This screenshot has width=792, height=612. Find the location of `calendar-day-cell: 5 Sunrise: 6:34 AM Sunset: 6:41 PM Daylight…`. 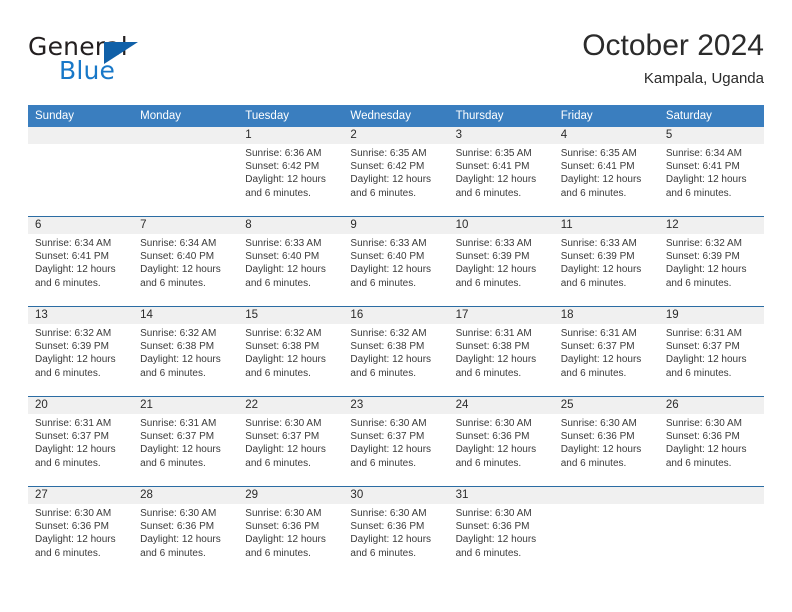

calendar-day-cell: 5 Sunrise: 6:34 AM Sunset: 6:41 PM Daylight… is located at coordinates (711, 172).